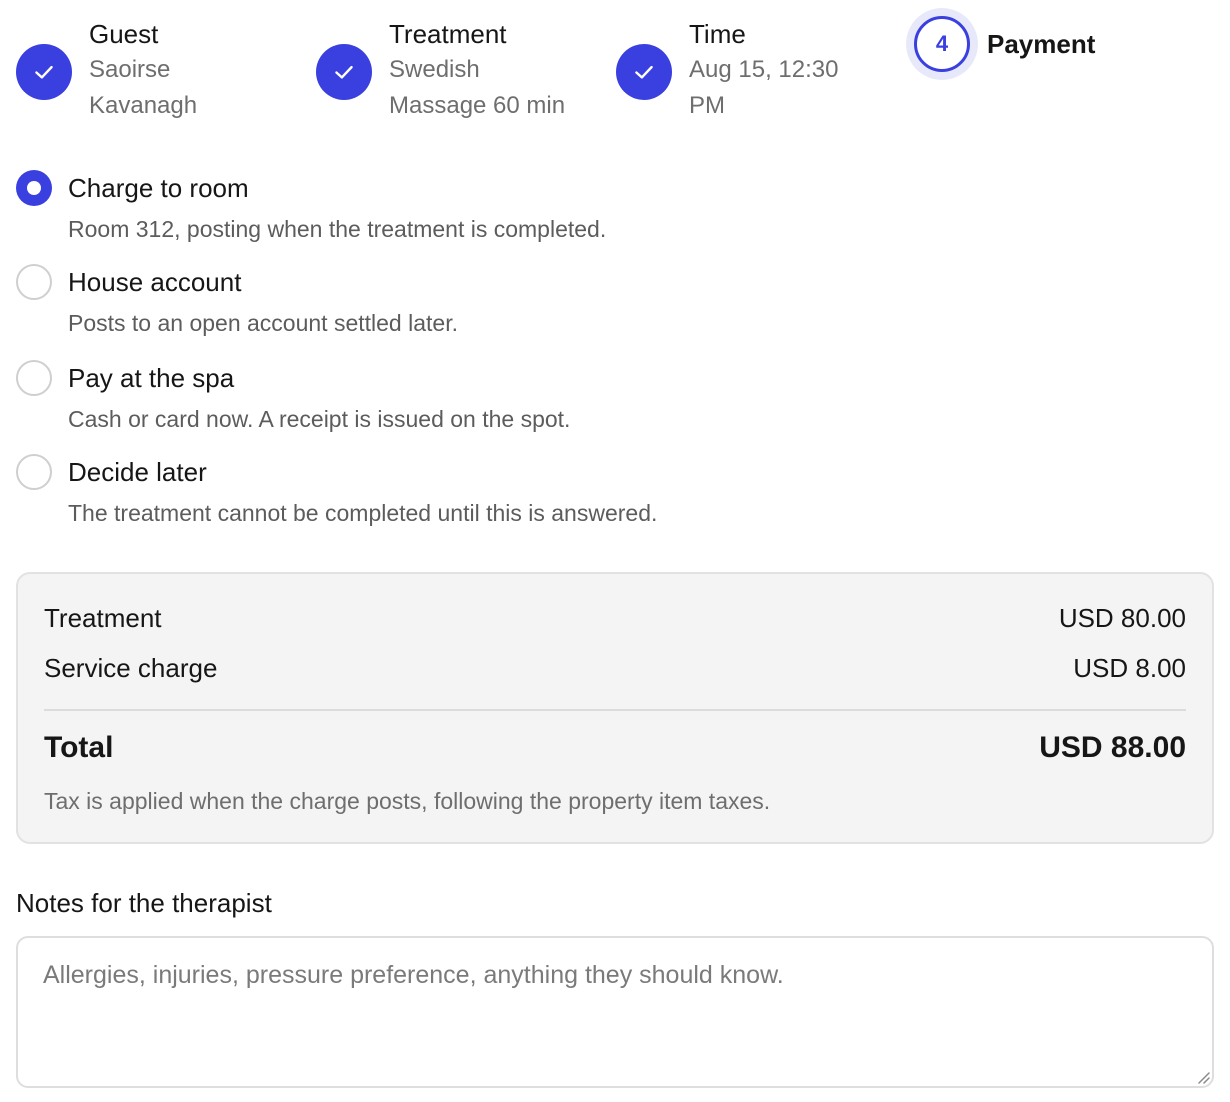 The height and width of the screenshot is (1102, 1230). I want to click on step-payment: 4 Payment, so click(1000, 44).